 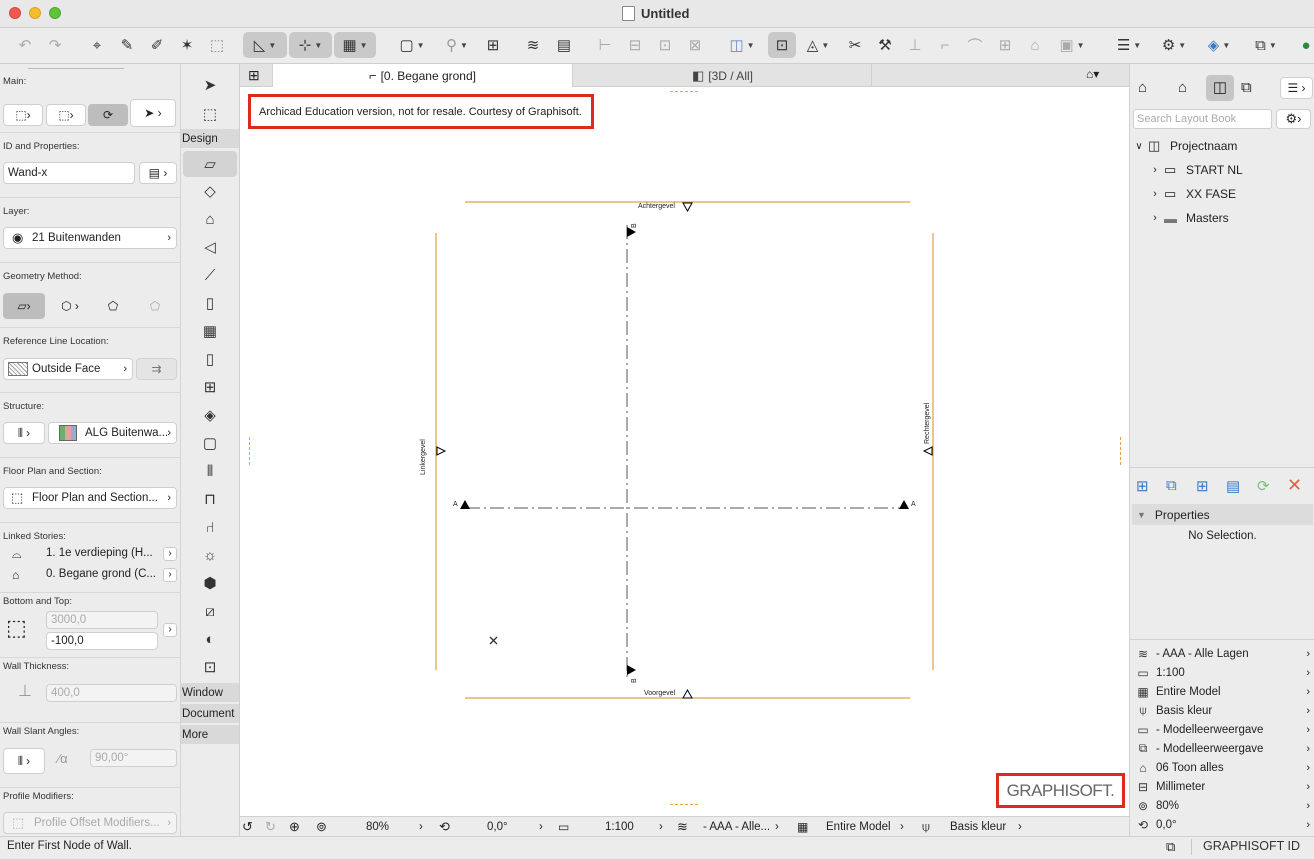 What do you see at coordinates (377, 826) in the screenshot?
I see `zoom-value: 80%` at bounding box center [377, 826].